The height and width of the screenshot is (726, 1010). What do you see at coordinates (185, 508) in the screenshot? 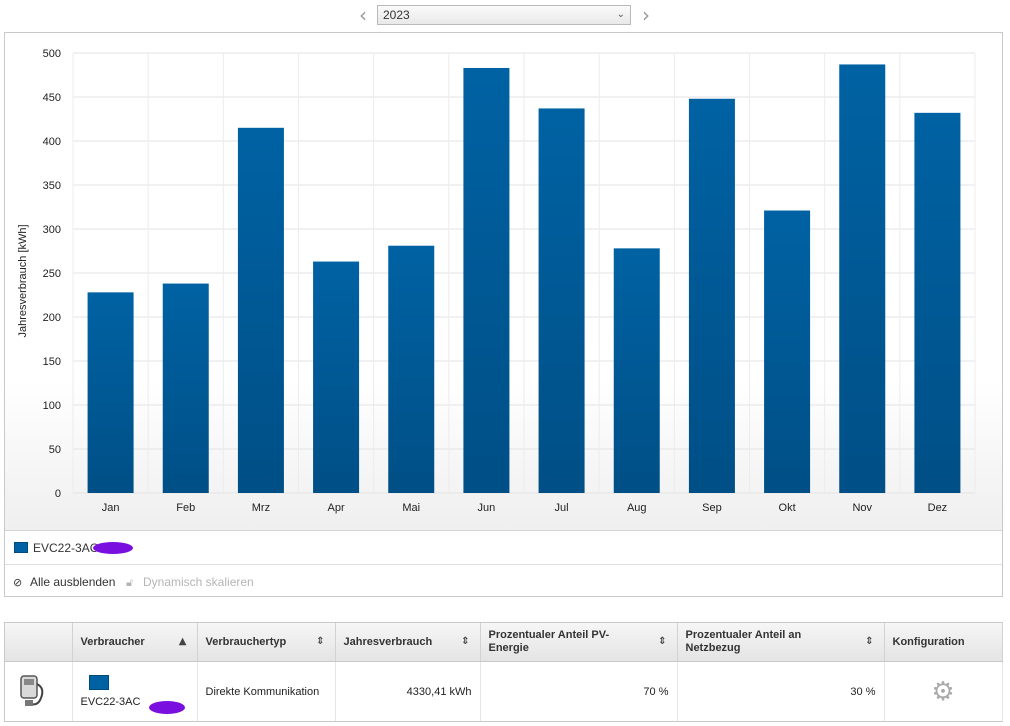
I see `x-tick-label: Feb` at bounding box center [185, 508].